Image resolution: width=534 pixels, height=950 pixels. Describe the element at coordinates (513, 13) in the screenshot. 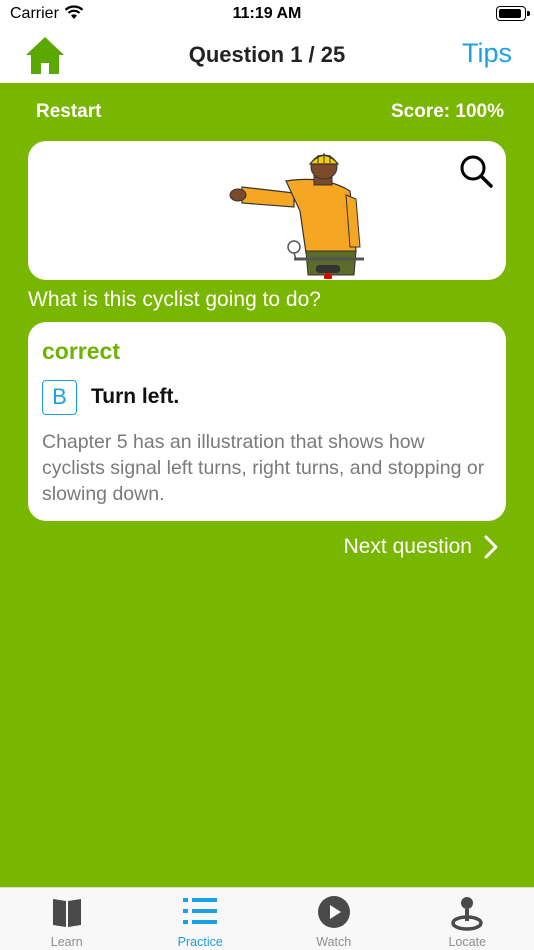

I see `battery-icon` at that location.